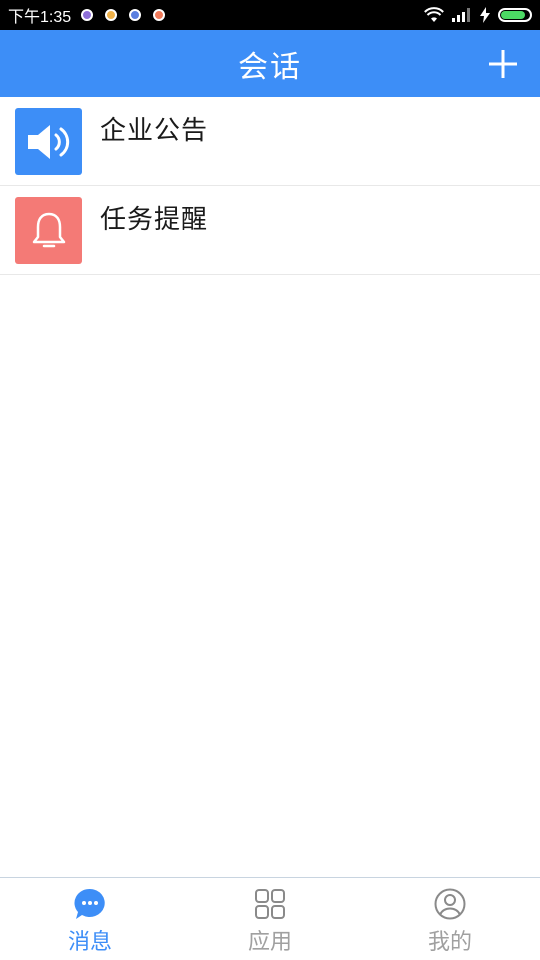 This screenshot has width=540, height=960. What do you see at coordinates (449, 942) in the screenshot?
I see `tab-label: 我的` at bounding box center [449, 942].